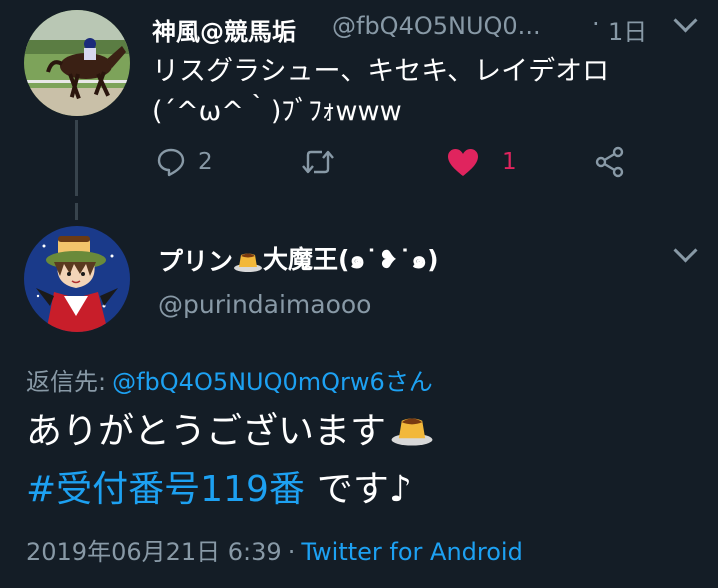 The width and height of the screenshot is (718, 588). I want to click on share-icon, so click(609, 162).